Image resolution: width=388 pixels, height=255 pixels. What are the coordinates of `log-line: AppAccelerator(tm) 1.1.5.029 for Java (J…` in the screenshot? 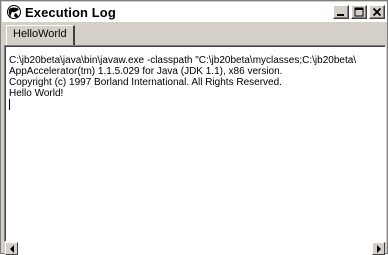 It's located at (146, 71).